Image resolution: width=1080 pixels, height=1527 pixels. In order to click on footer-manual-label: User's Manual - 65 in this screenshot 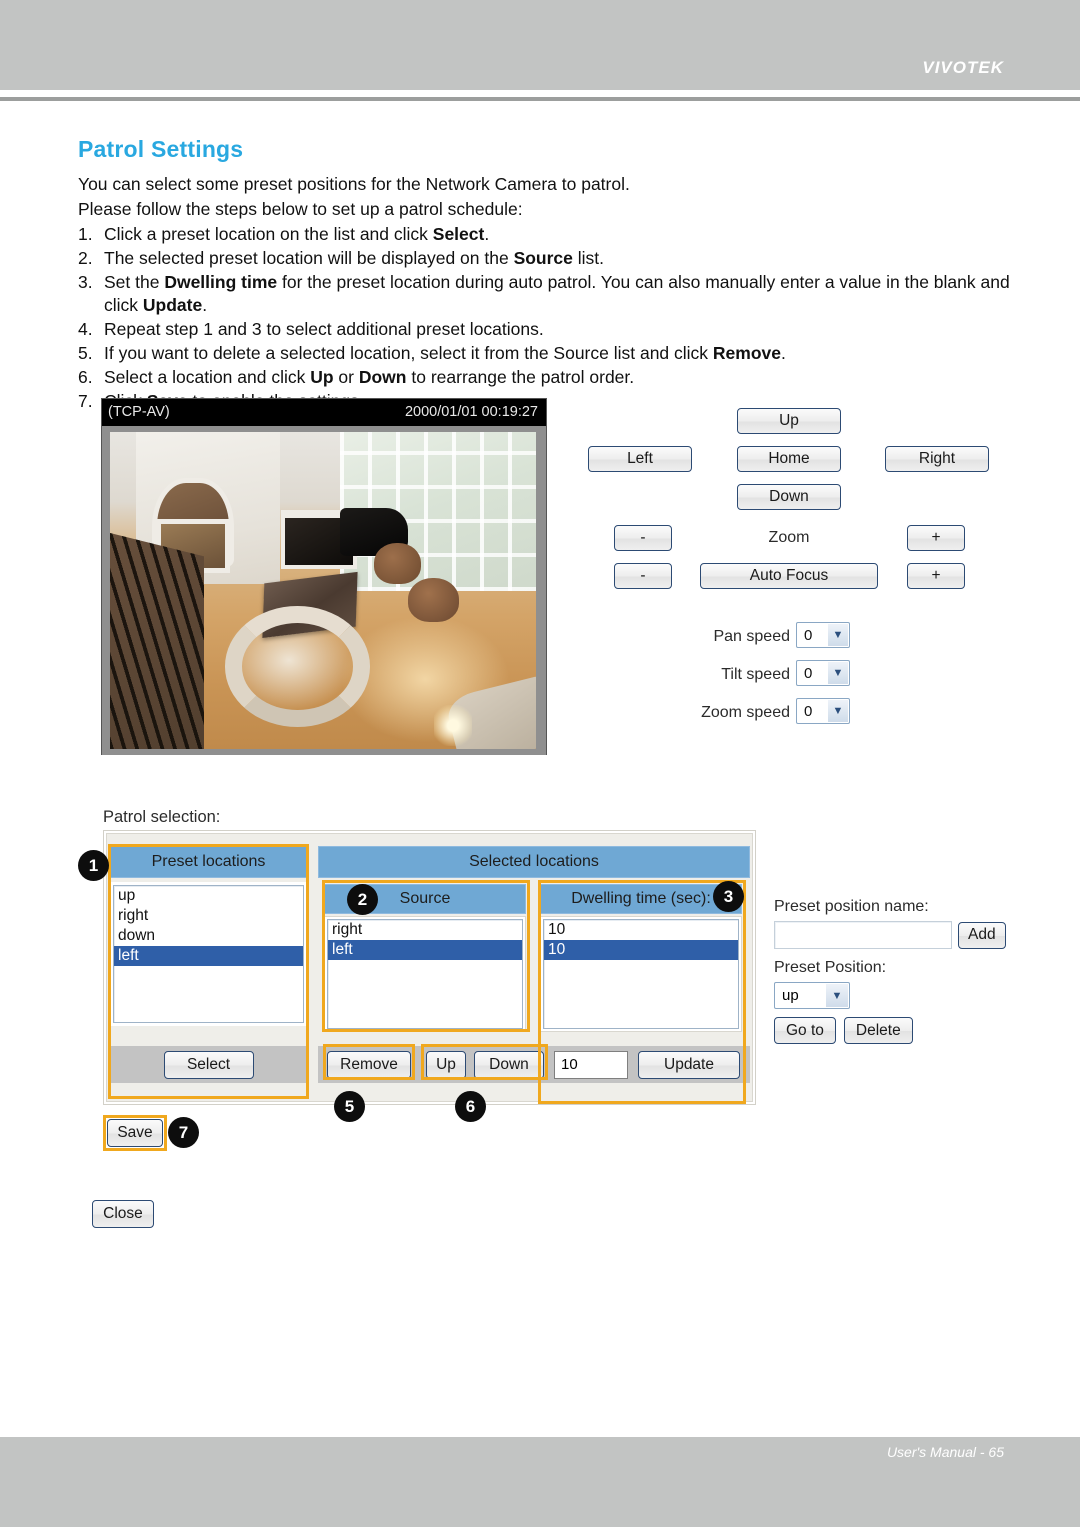, I will do `click(945, 1452)`.